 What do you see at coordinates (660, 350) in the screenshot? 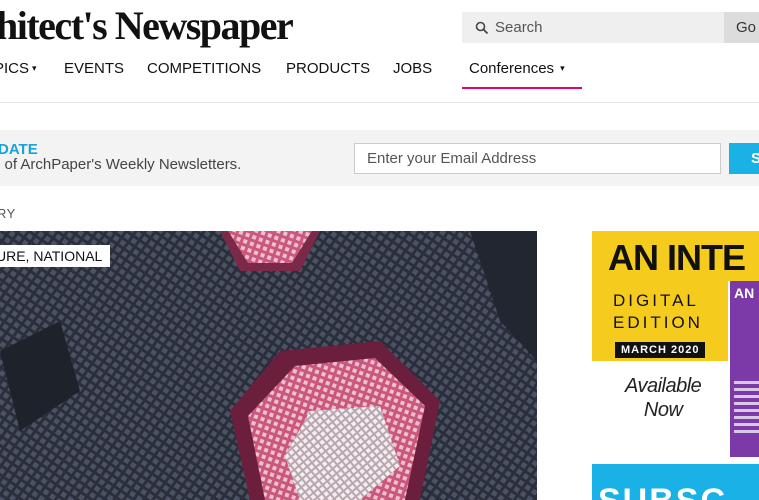
I see `ad-date-badge: MARCH 2020` at bounding box center [660, 350].